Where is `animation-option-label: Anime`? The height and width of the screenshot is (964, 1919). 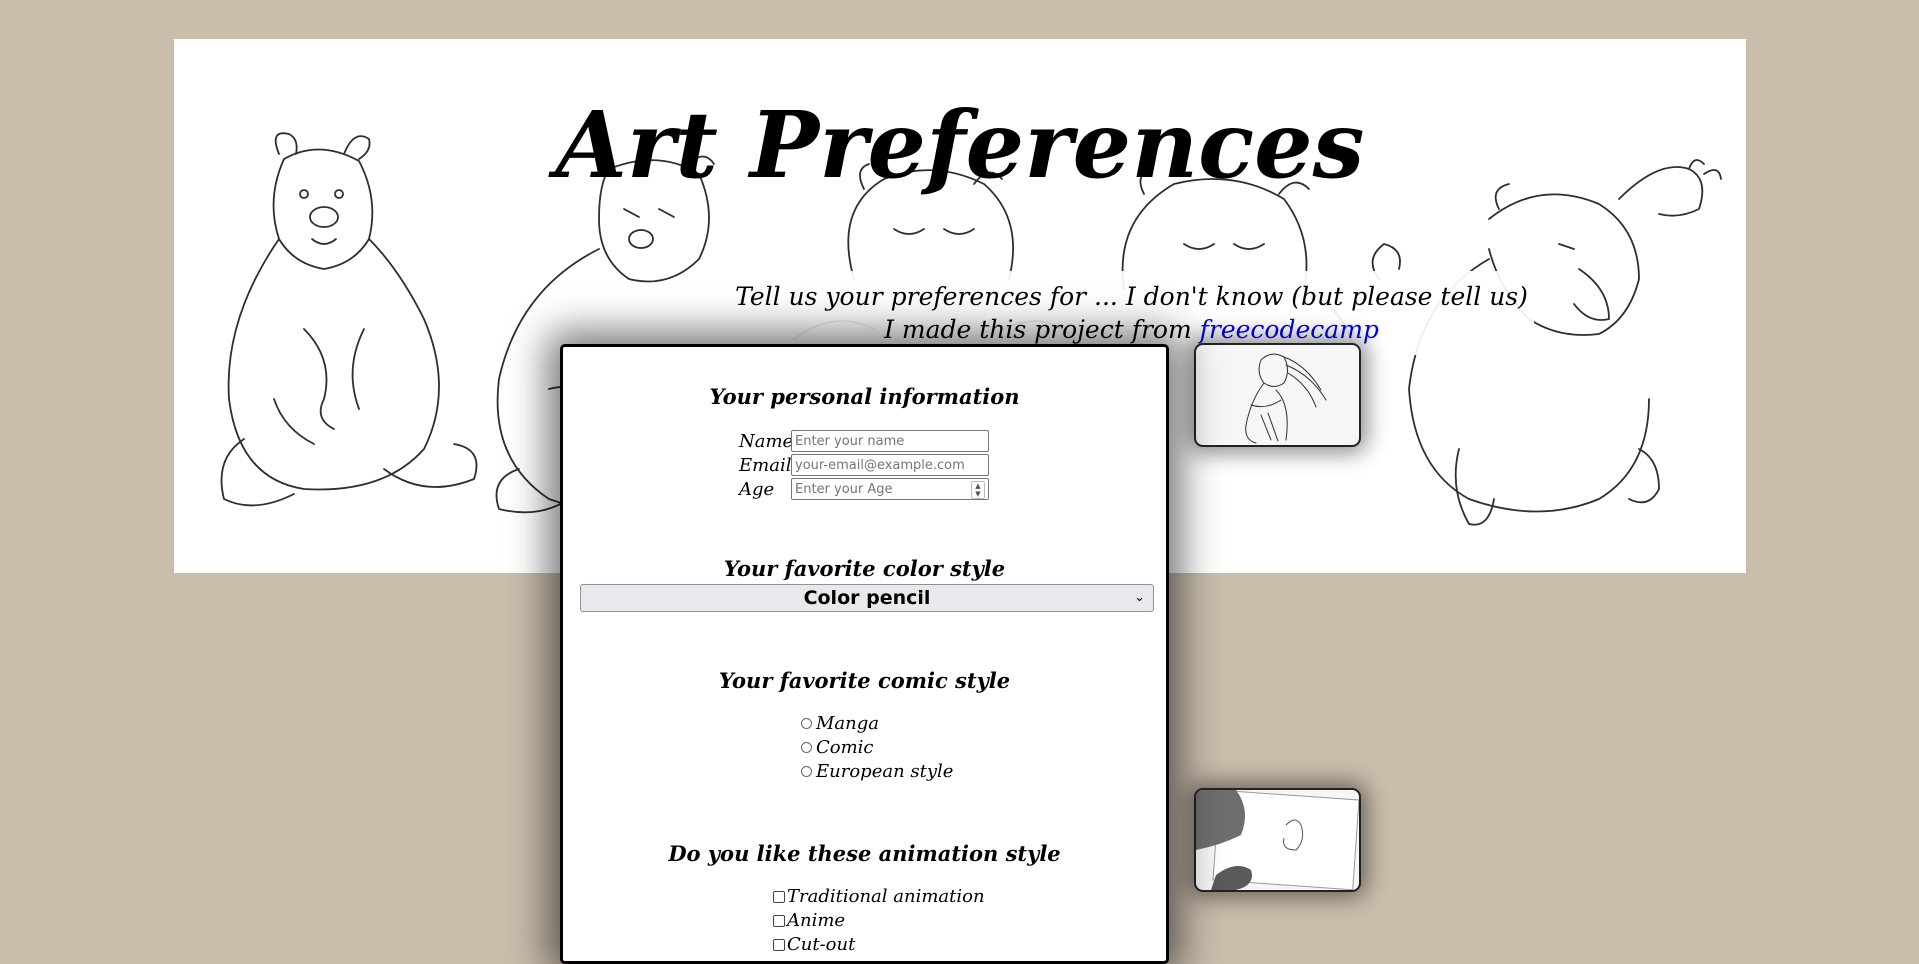
animation-option-label: Anime is located at coordinates (816, 920).